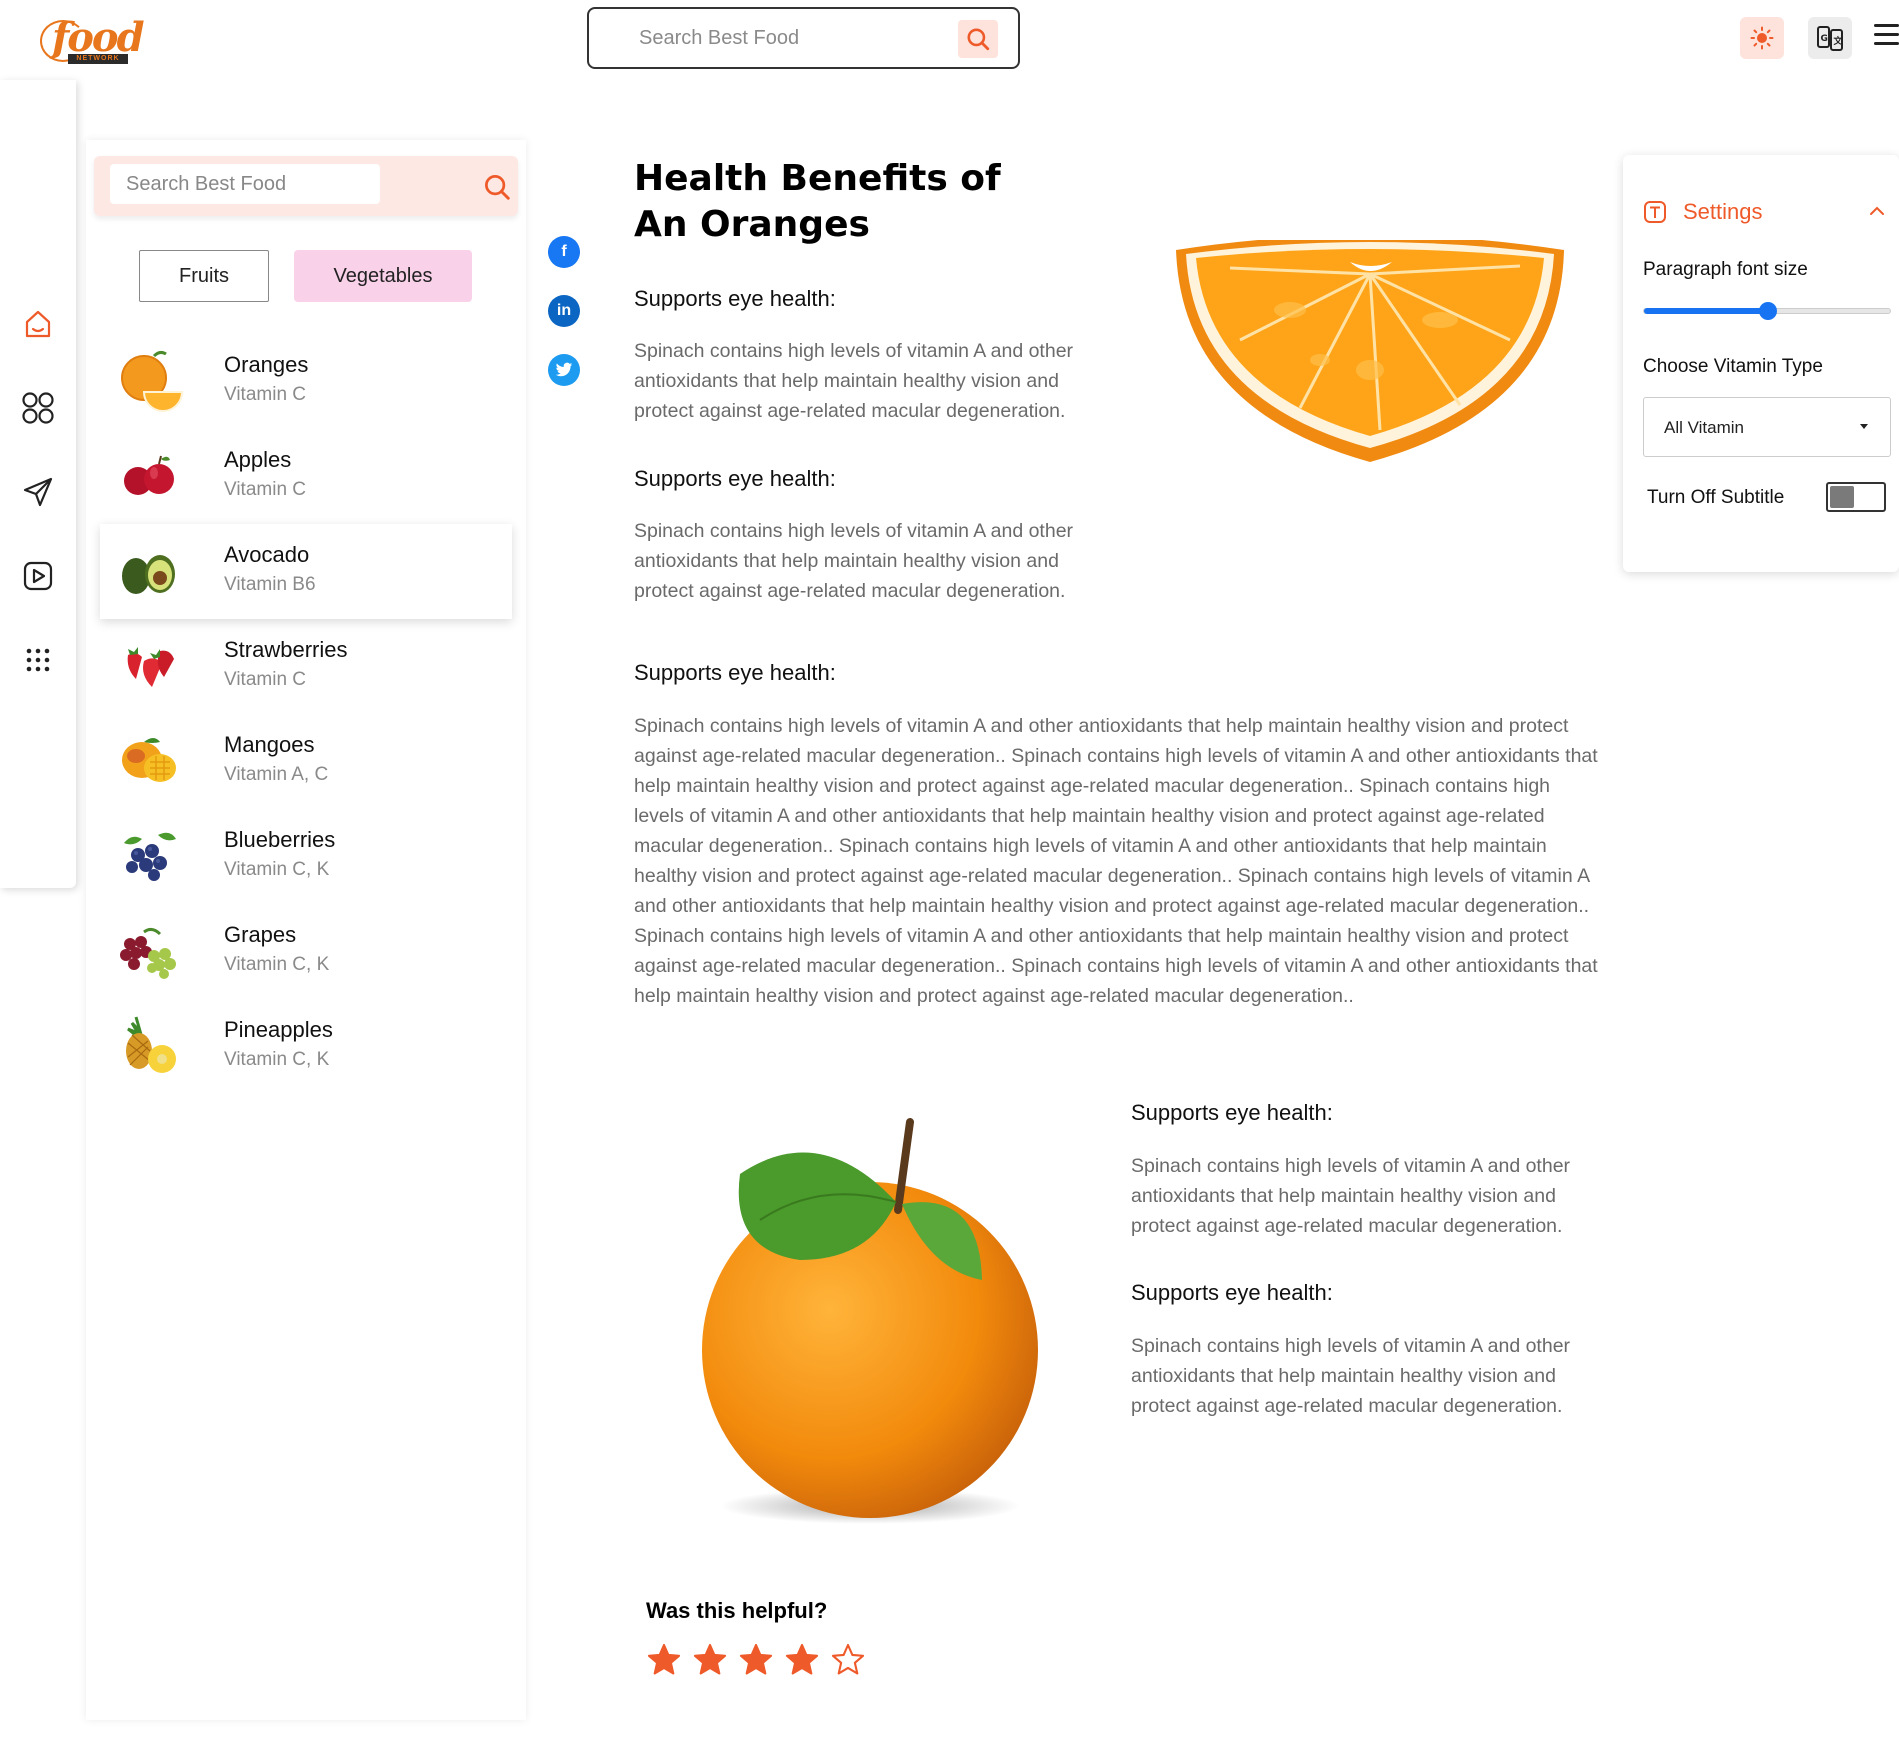  What do you see at coordinates (38, 576) in the screenshot?
I see `video-icon` at bounding box center [38, 576].